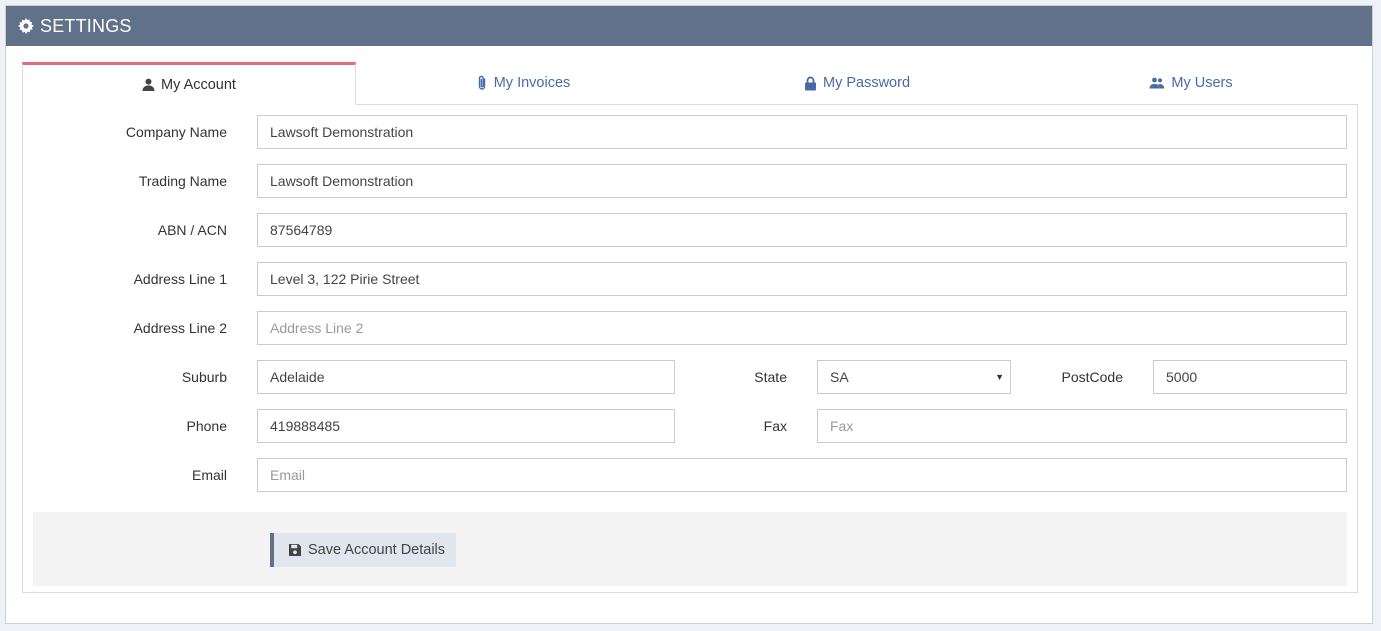 This screenshot has height=631, width=1381. What do you see at coordinates (802, 279) in the screenshot?
I see `address-line-1-input: Level 3, 122 Pirie Street` at bounding box center [802, 279].